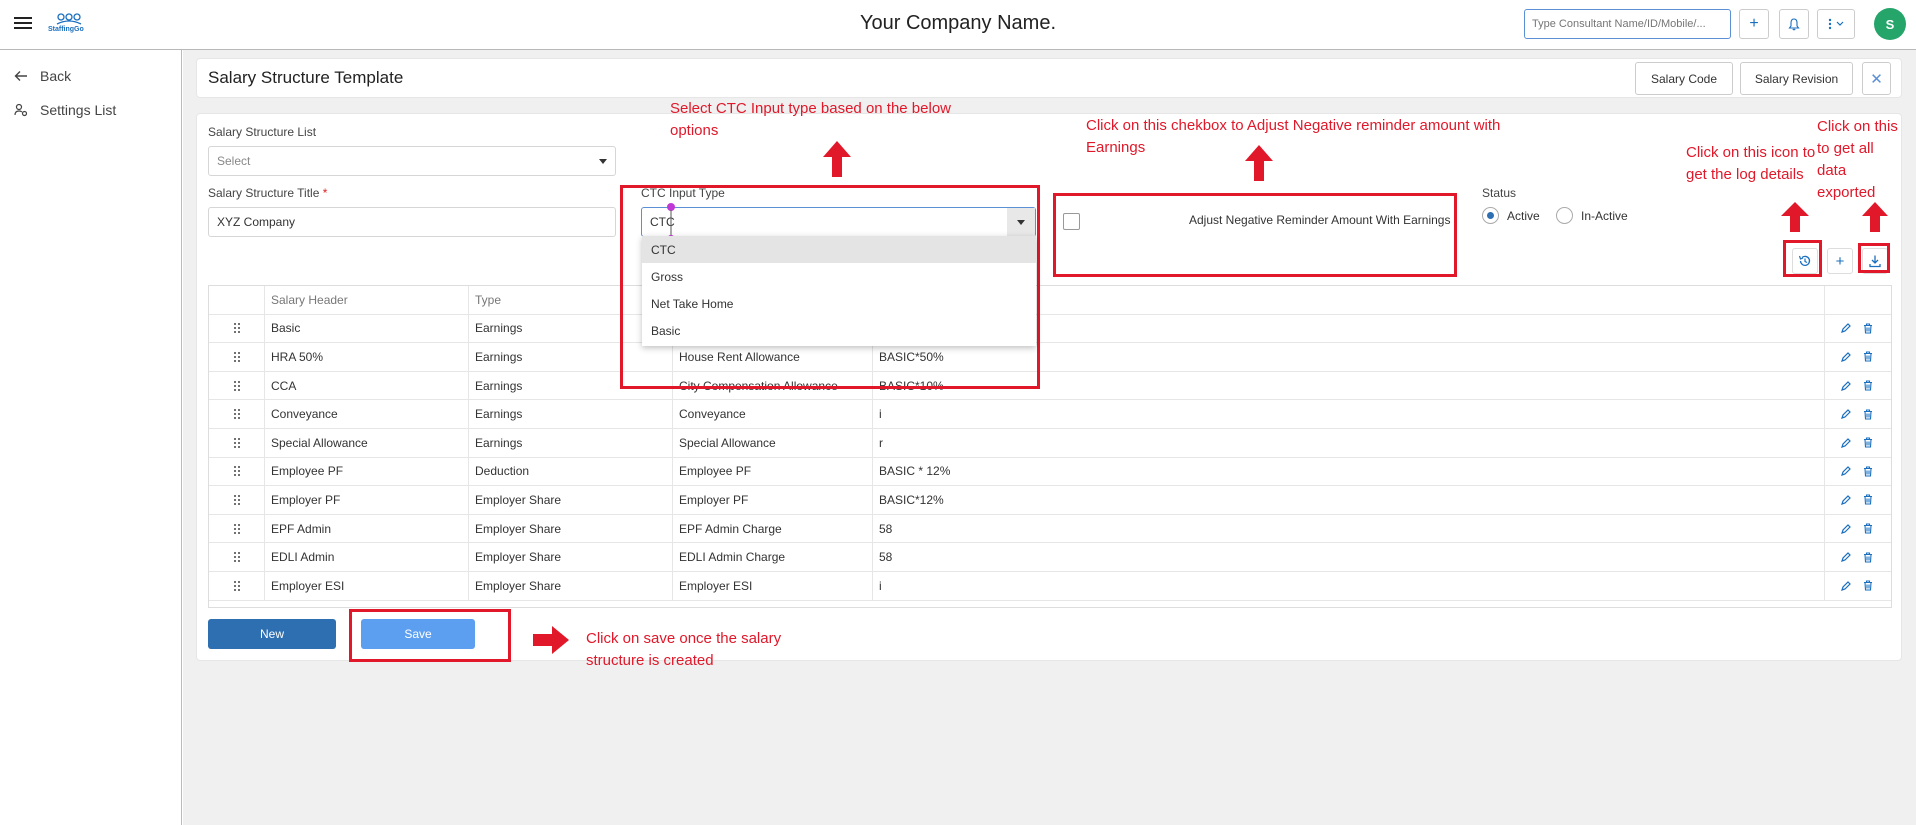  Describe the element at coordinates (412, 222) in the screenshot. I see `structure-title-input: XYZ Company` at that location.